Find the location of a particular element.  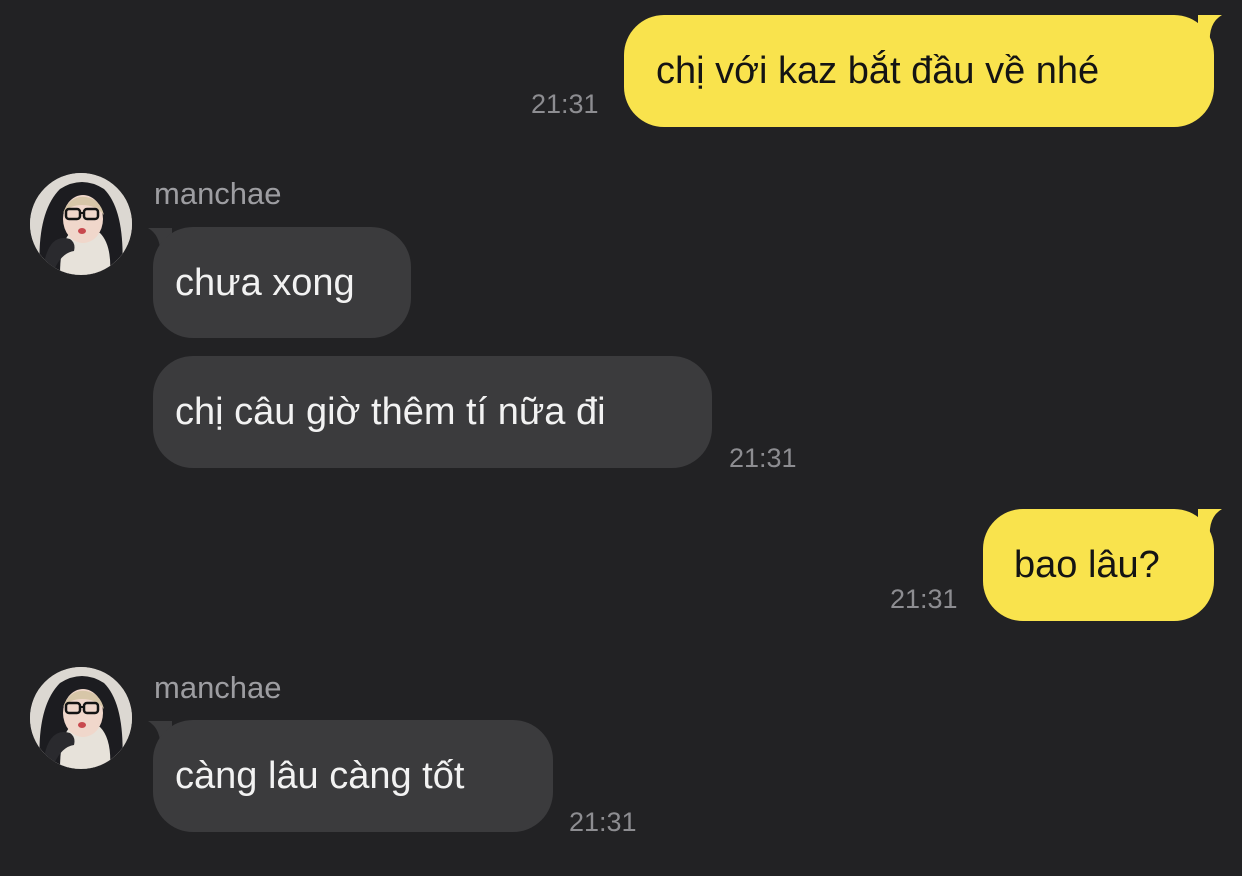

message-text: càng lâu càng tốt is located at coordinates (320, 776).